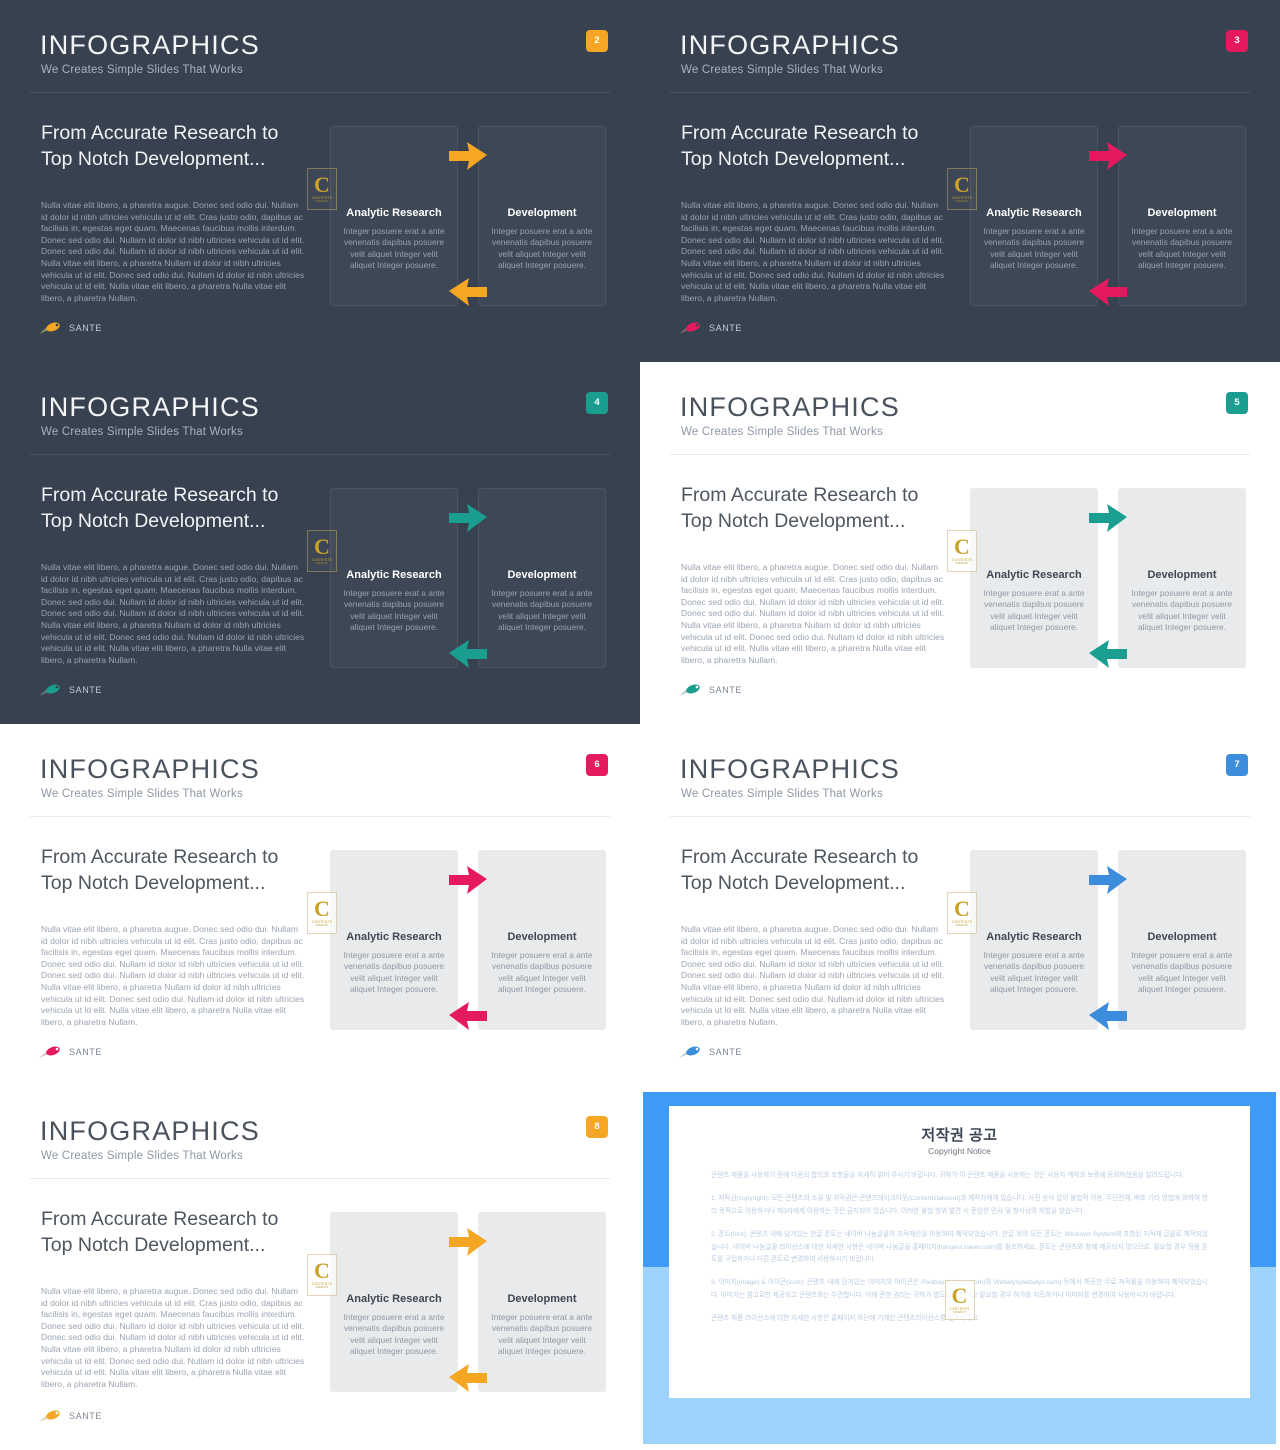 The width and height of the screenshot is (1280, 1450). I want to click on page-number-badge: 4, so click(597, 403).